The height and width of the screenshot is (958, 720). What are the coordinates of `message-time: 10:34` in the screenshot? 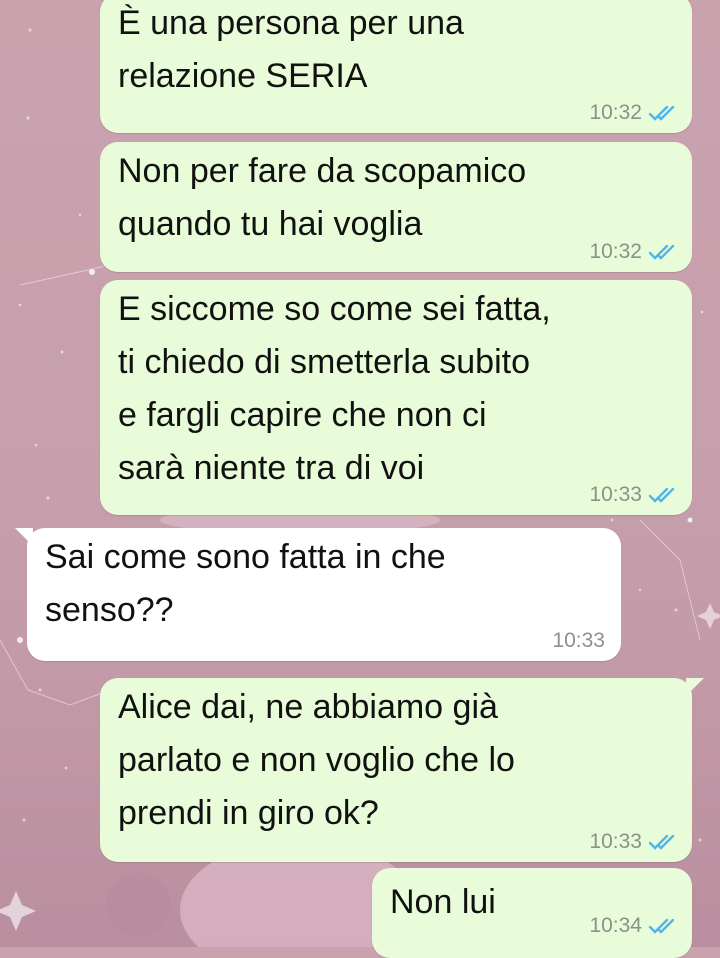 It's located at (615, 925).